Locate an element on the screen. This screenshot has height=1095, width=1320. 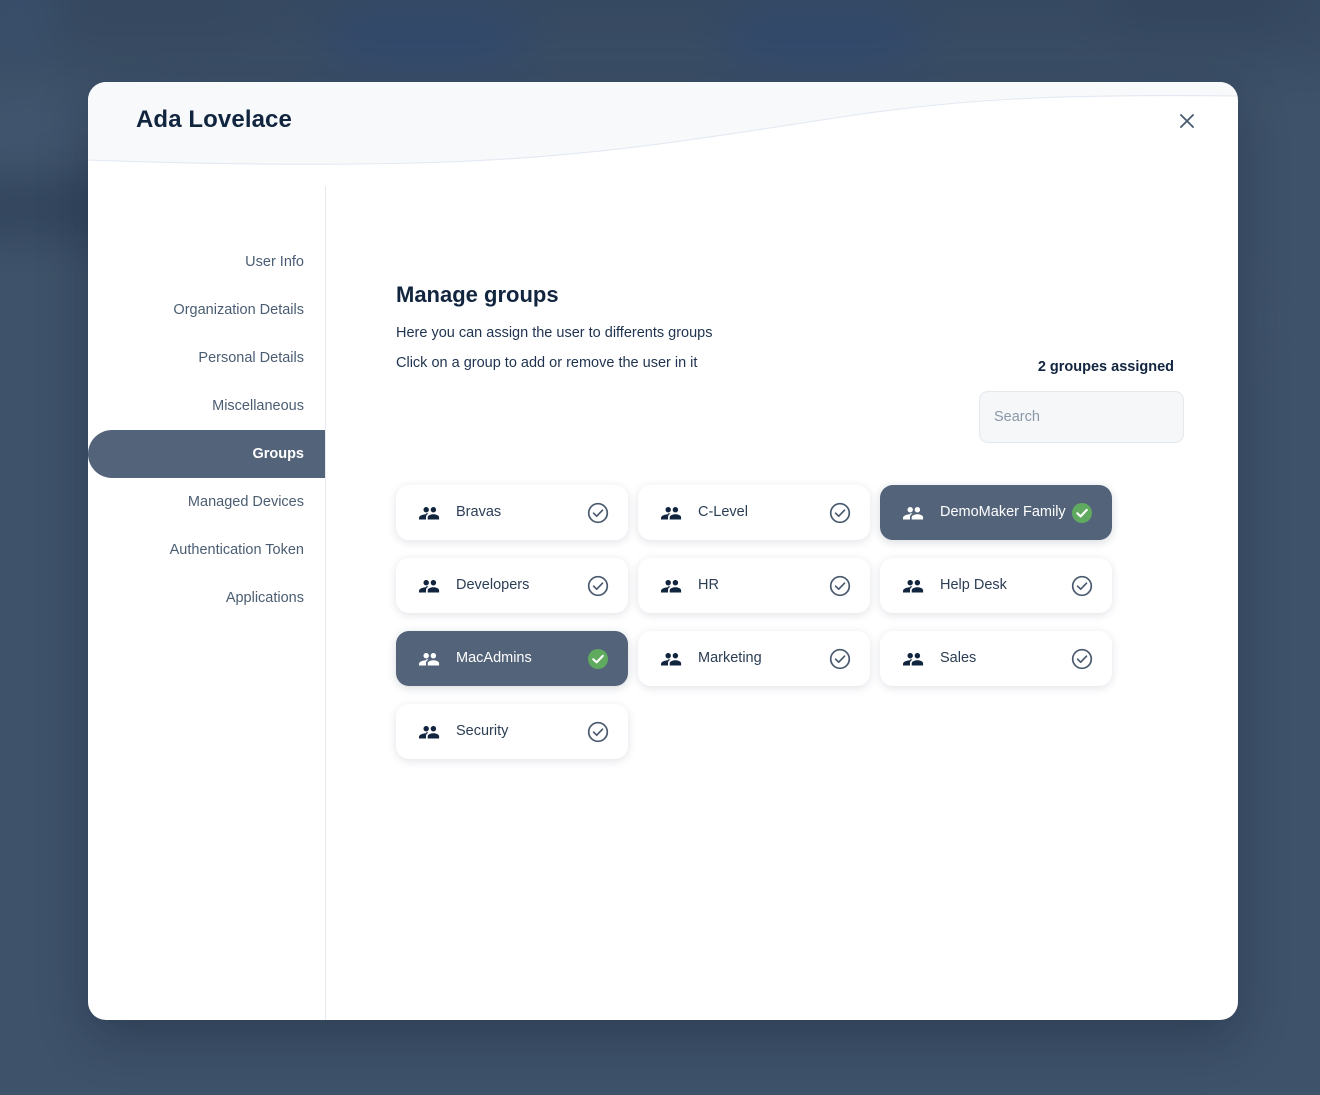
group-card: Developers is located at coordinates (512, 585).